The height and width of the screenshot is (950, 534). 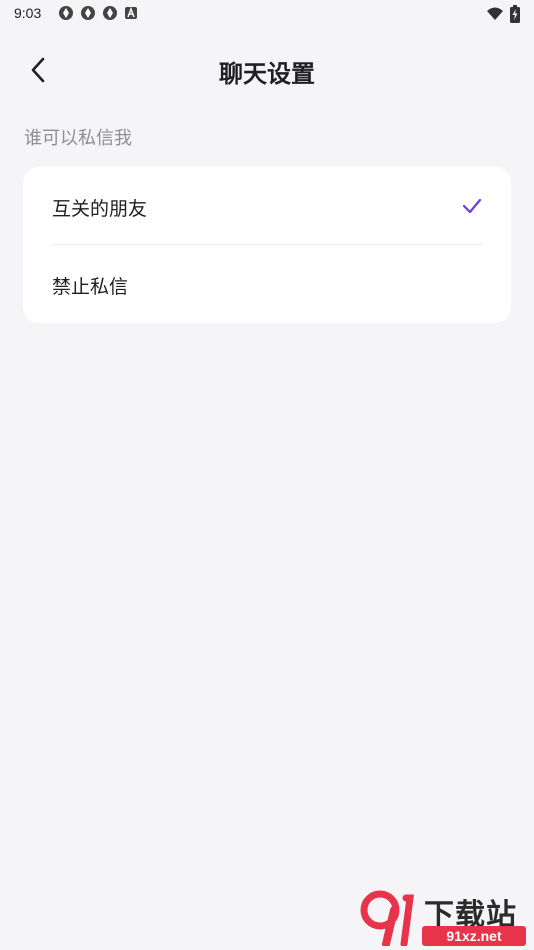 I want to click on option-label: 禁止私信, so click(x=90, y=287).